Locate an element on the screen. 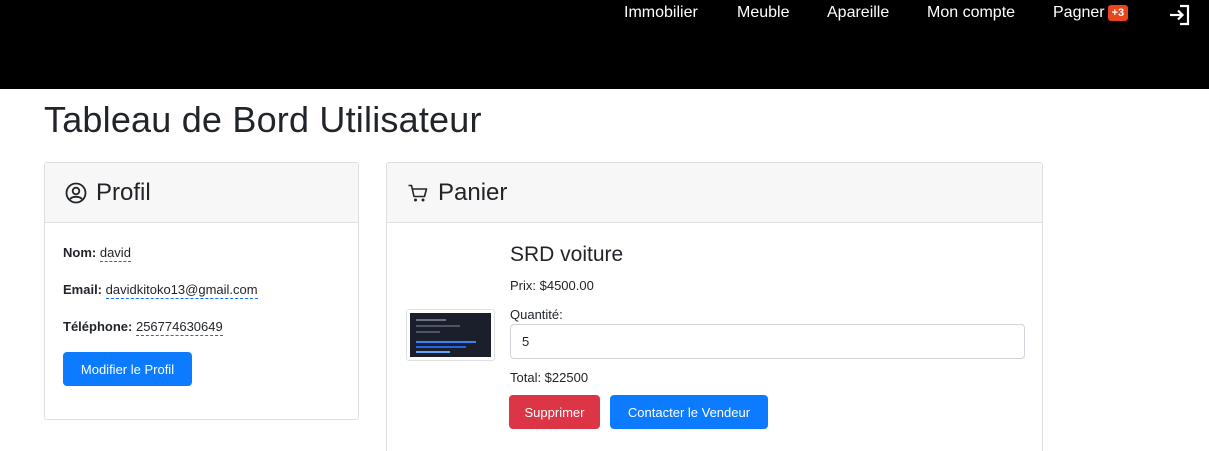  nav-item-mon-compte: Mon compte is located at coordinates (971, 13).